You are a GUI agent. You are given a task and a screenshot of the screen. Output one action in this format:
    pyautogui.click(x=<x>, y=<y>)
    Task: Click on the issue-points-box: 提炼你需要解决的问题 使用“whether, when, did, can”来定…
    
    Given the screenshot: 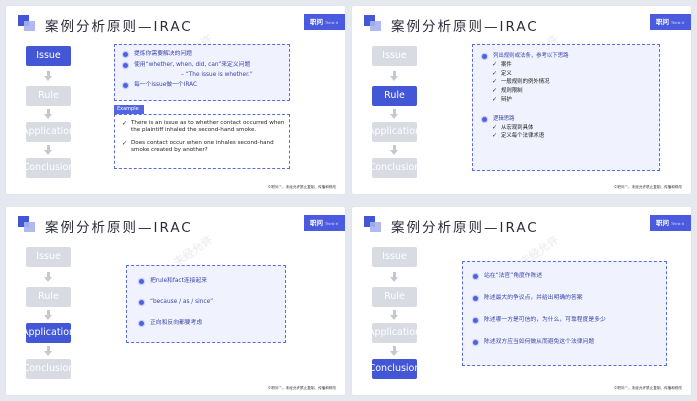 What is the action you would take?
    pyautogui.click(x=202, y=72)
    